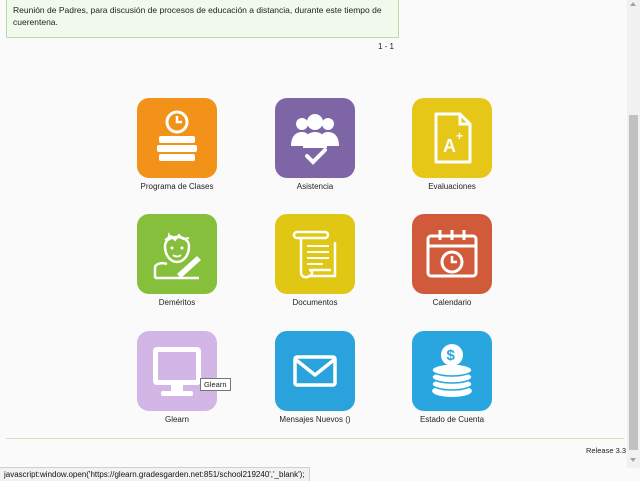 The height and width of the screenshot is (481, 640). I want to click on tile-programa-de-clases: Programa de Clases, so click(177, 153).